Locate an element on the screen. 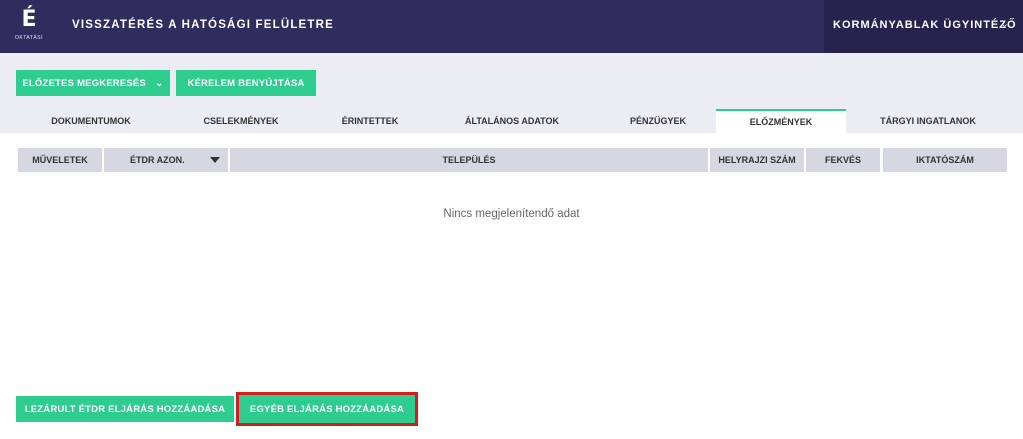 This screenshot has width=1023, height=439. empty-table-message: Nincs megjelenítendő adat is located at coordinates (511, 214).